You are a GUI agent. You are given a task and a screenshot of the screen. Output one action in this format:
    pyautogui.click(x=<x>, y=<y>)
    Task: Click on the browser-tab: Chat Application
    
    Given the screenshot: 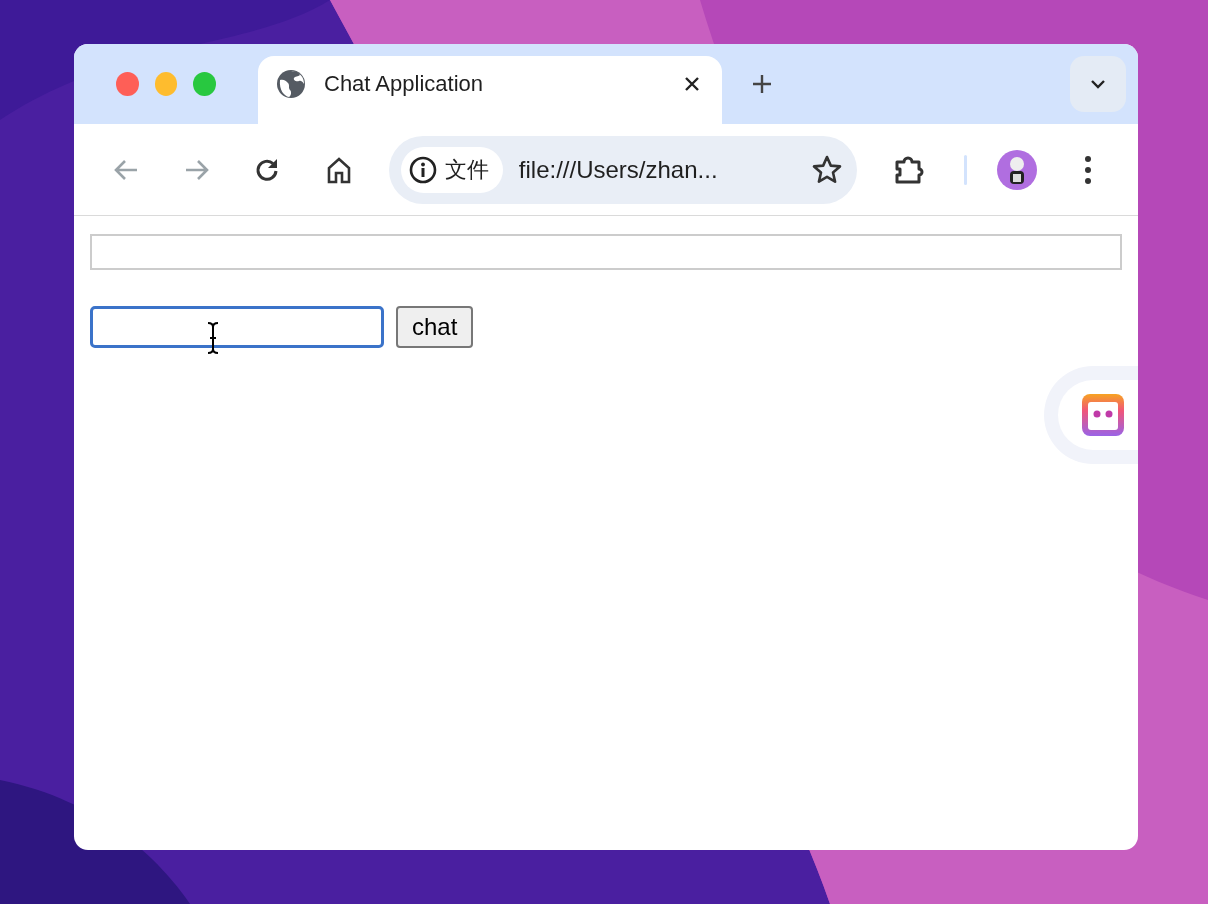 What is the action you would take?
    pyautogui.click(x=490, y=90)
    